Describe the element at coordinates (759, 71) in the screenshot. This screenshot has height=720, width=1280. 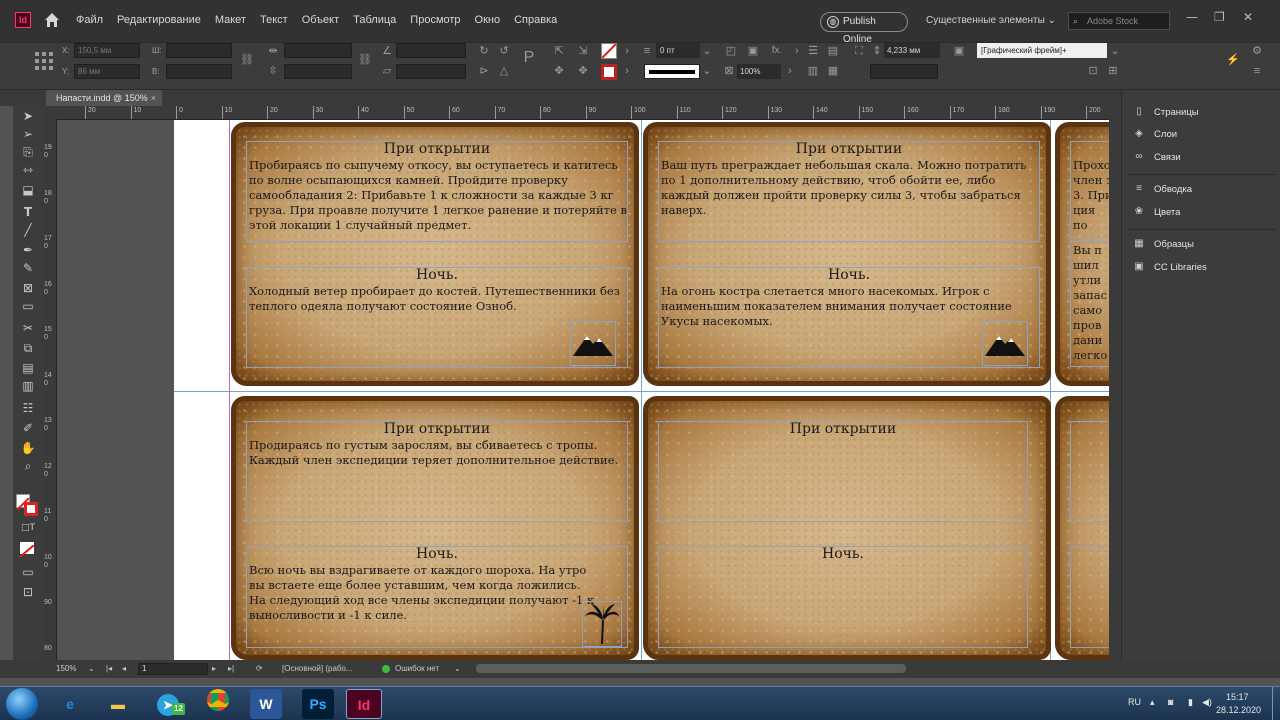
I see `opacity-field: 100%` at that location.